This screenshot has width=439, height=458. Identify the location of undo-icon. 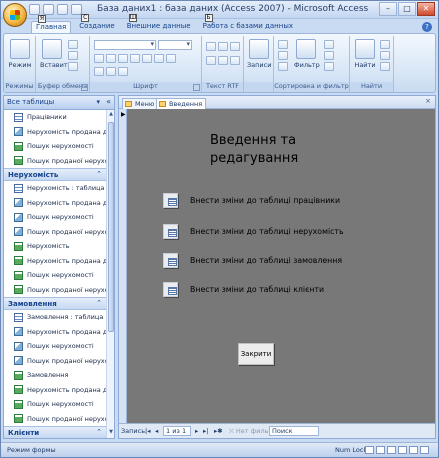
(48, 9).